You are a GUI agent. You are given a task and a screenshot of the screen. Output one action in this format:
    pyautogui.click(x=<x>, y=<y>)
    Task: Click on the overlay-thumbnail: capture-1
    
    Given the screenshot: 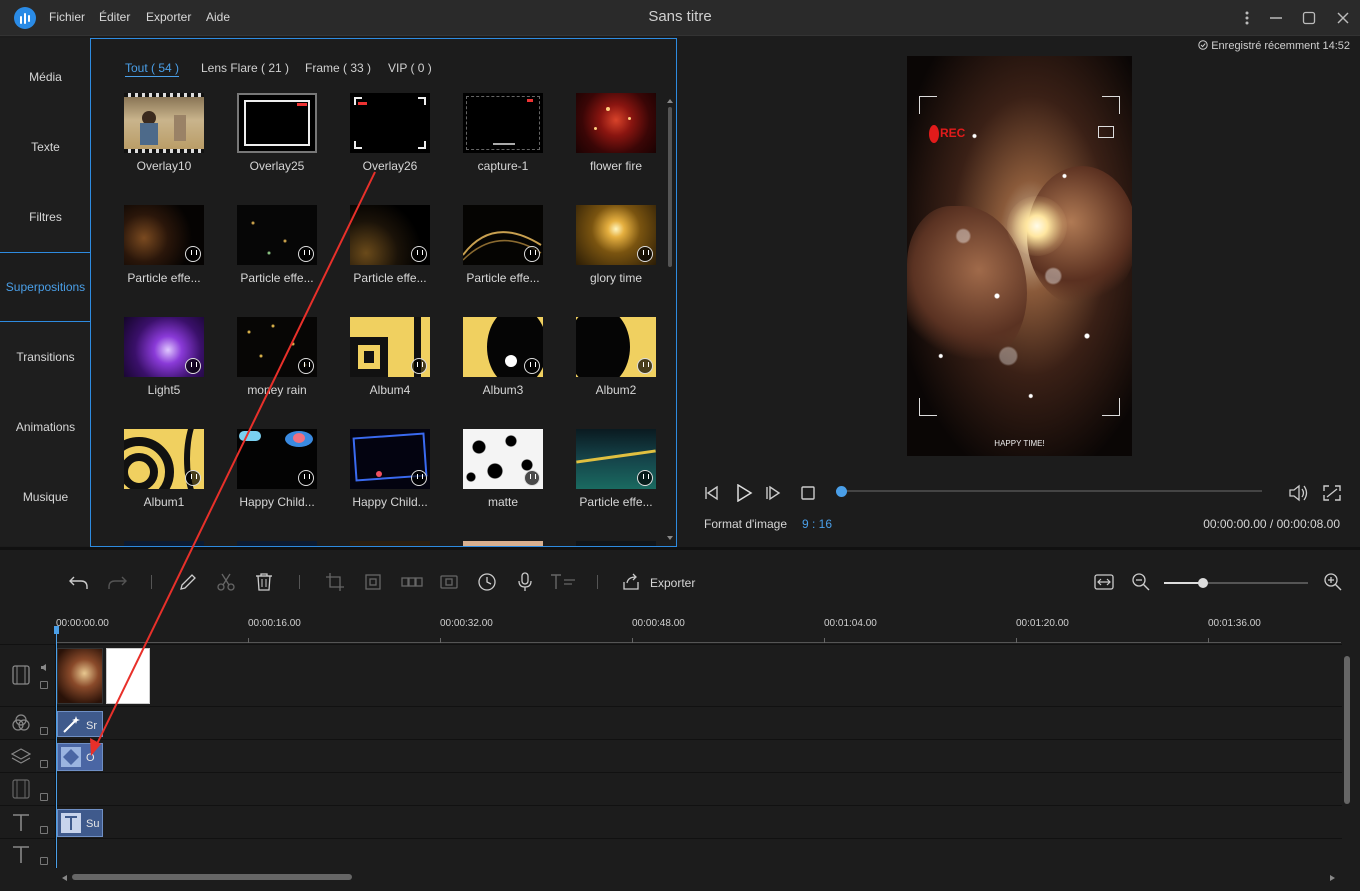 What is the action you would take?
    pyautogui.click(x=503, y=143)
    